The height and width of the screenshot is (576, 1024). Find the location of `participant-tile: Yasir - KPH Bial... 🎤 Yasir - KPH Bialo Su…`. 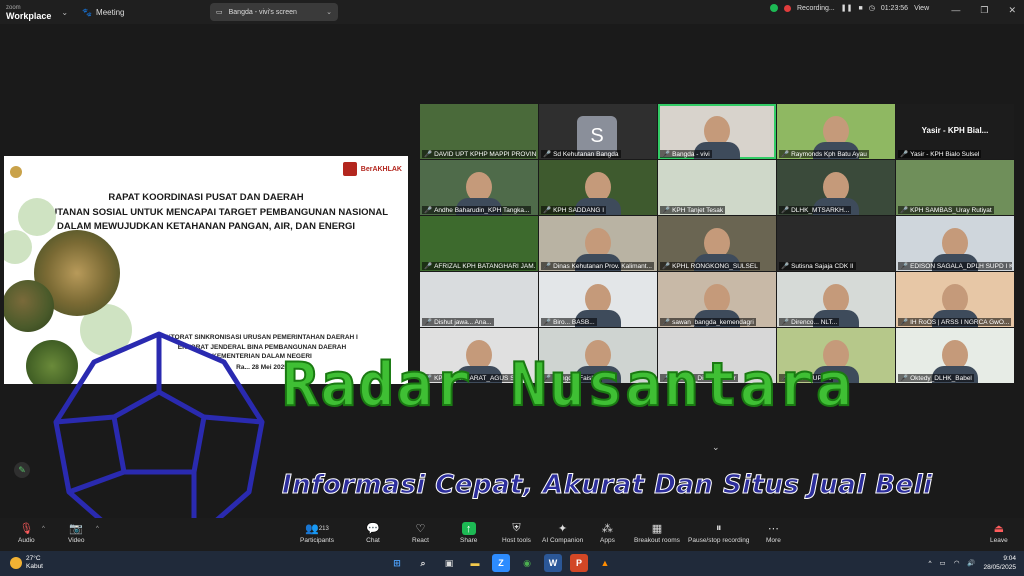

participant-tile: Yasir - KPH Bial... 🎤 Yasir - KPH Bialo Su… is located at coordinates (955, 131).